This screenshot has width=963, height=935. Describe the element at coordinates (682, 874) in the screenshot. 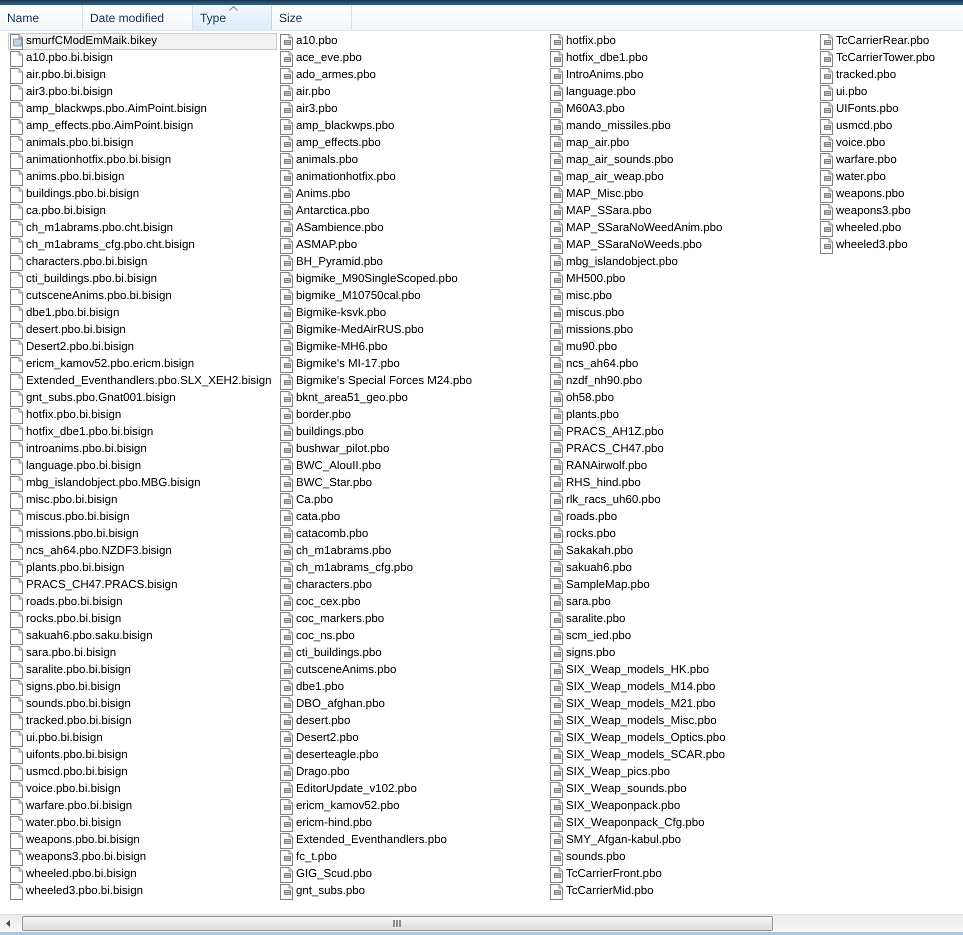

I see `file-item: TcCarrierFront.pbo` at that location.